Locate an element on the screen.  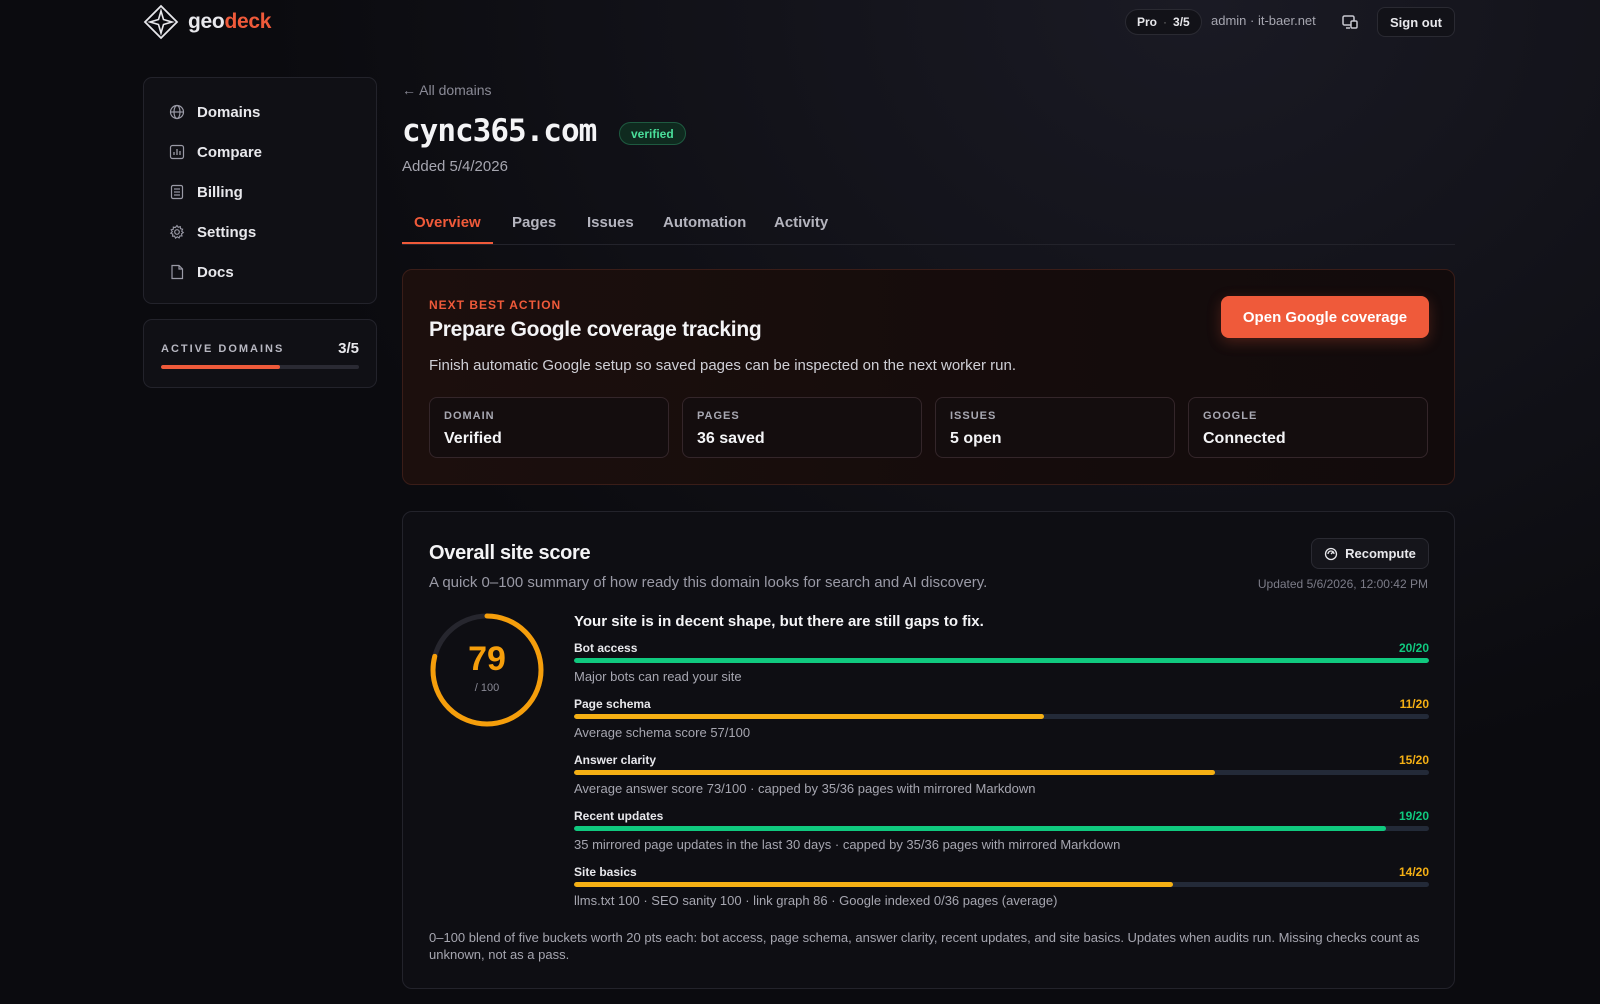
sidebar-item-domains: Domains is located at coordinates (260, 112).